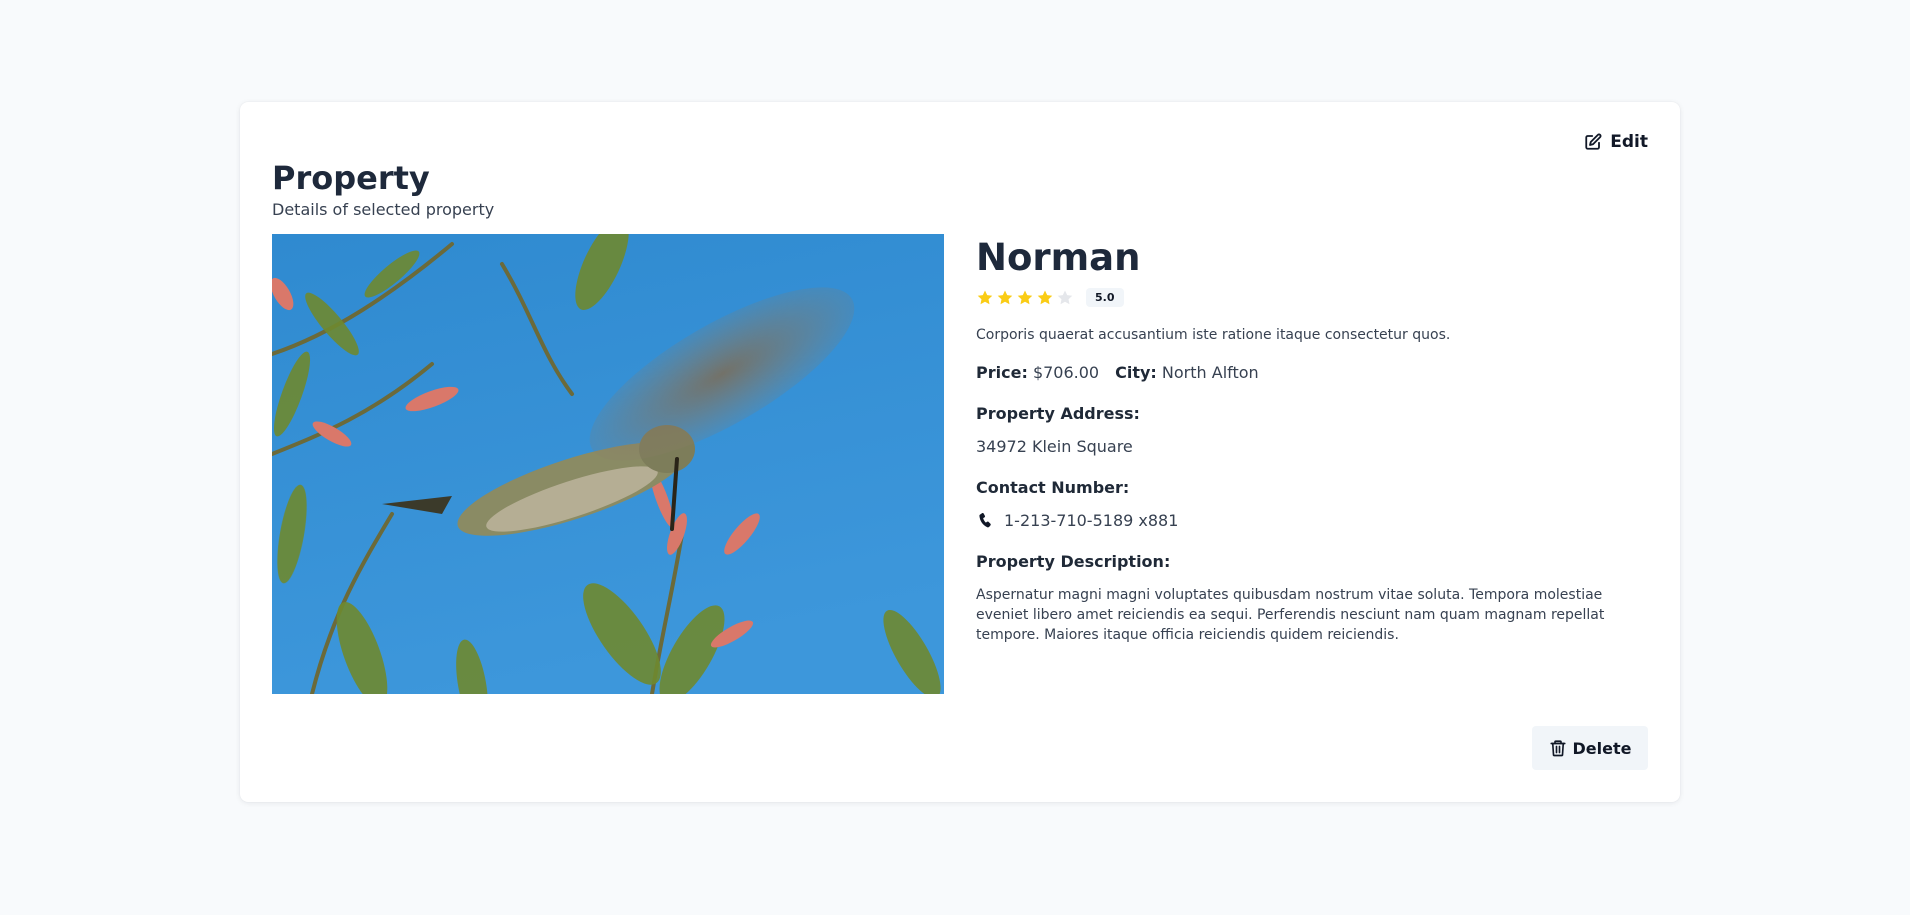  I want to click on page-title: Property, so click(351, 178).